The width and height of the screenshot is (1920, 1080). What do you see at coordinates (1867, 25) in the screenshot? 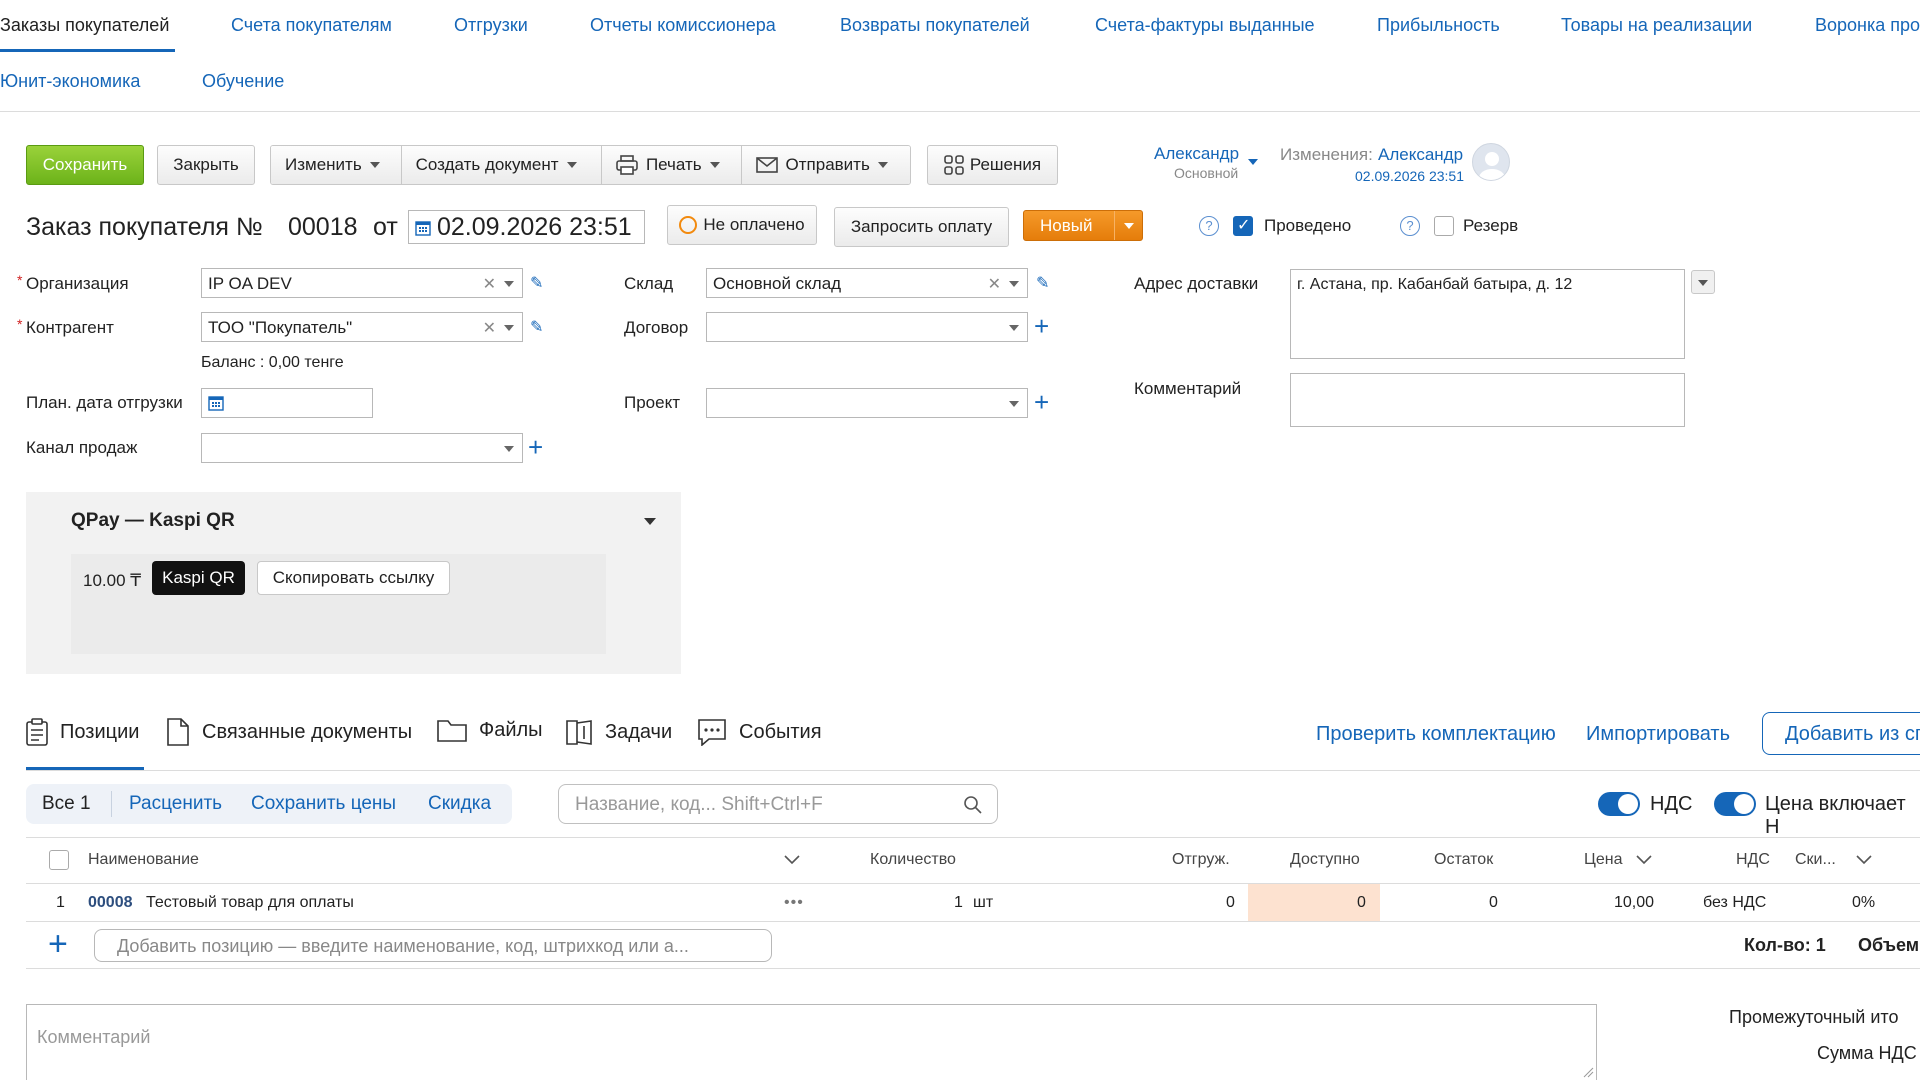
I see `nav-sales-funnel: Воронка про` at bounding box center [1867, 25].